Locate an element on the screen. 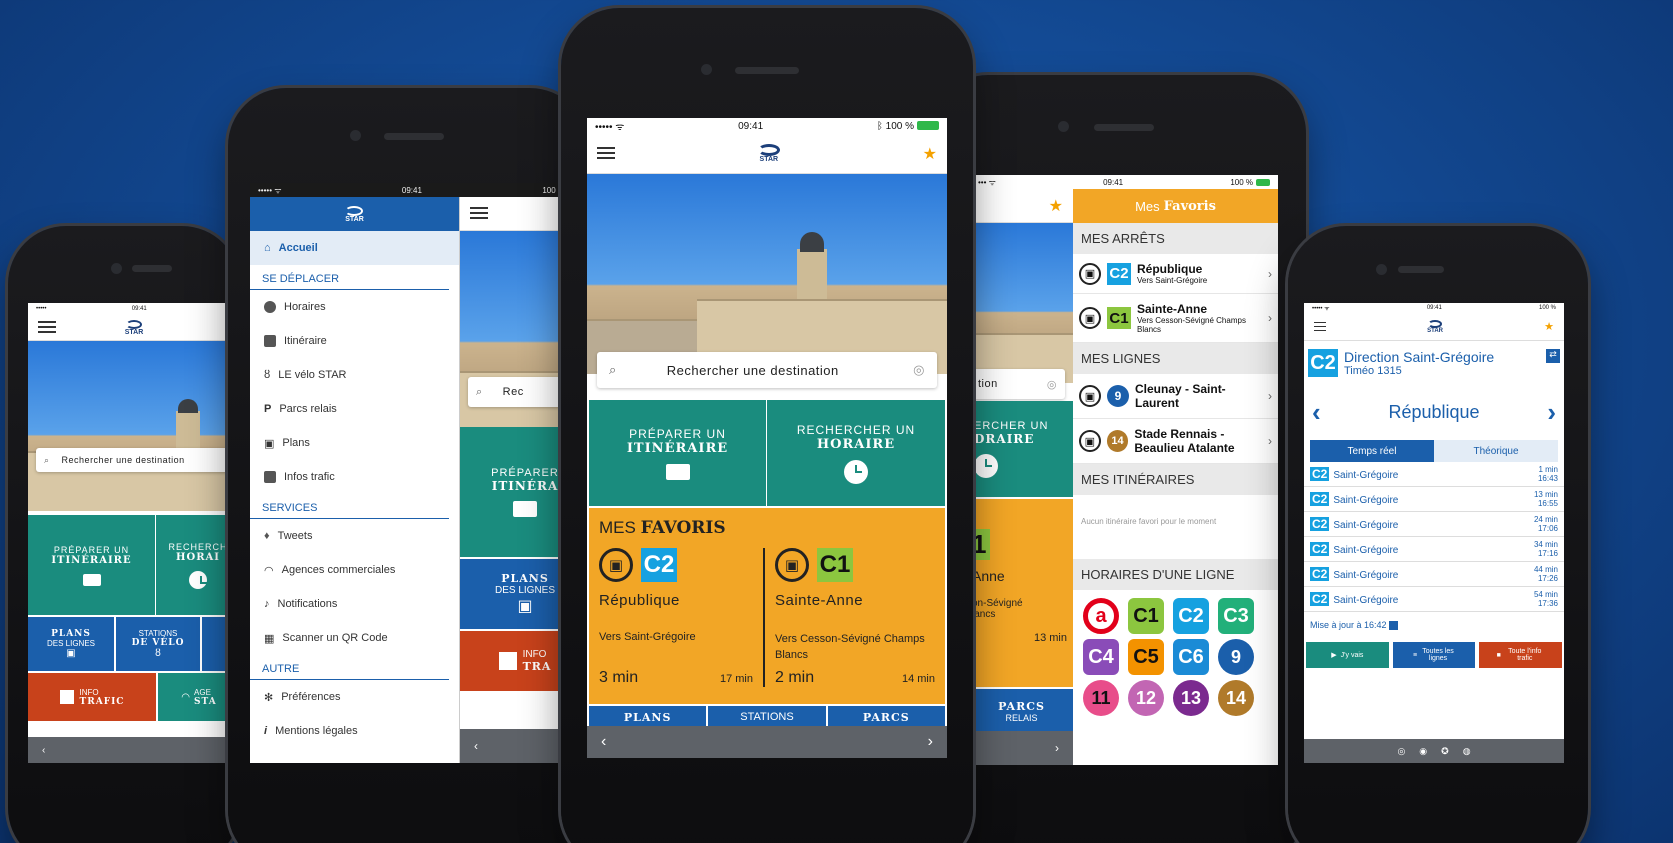  search-schedule-tile: ERCHER UN DRAIRE is located at coordinates (1021, 449).